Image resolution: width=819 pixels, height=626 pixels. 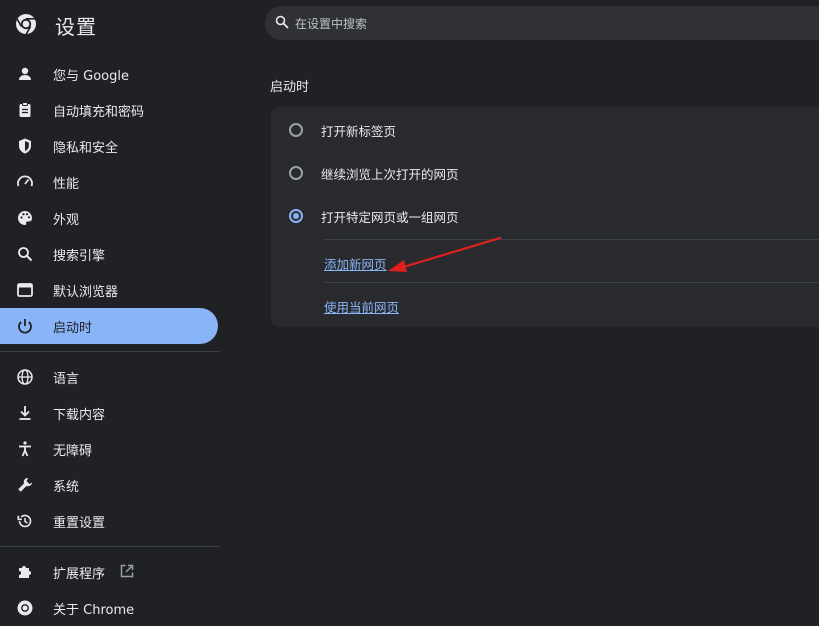 I want to click on sidebar-item-label: 默认浏览器, so click(x=86, y=292).